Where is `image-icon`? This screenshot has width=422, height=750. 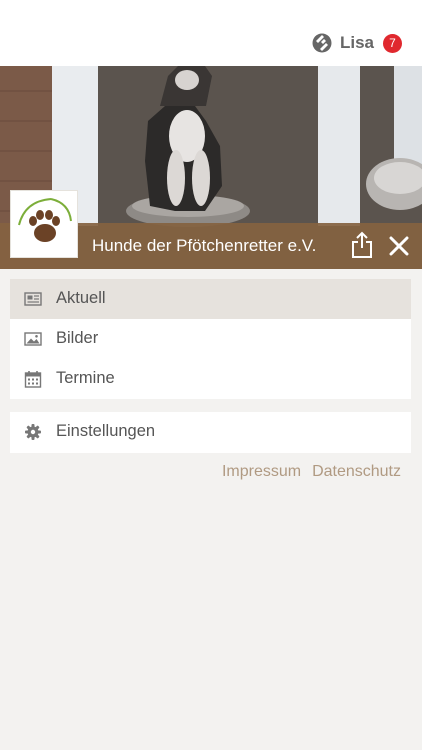 image-icon is located at coordinates (33, 339).